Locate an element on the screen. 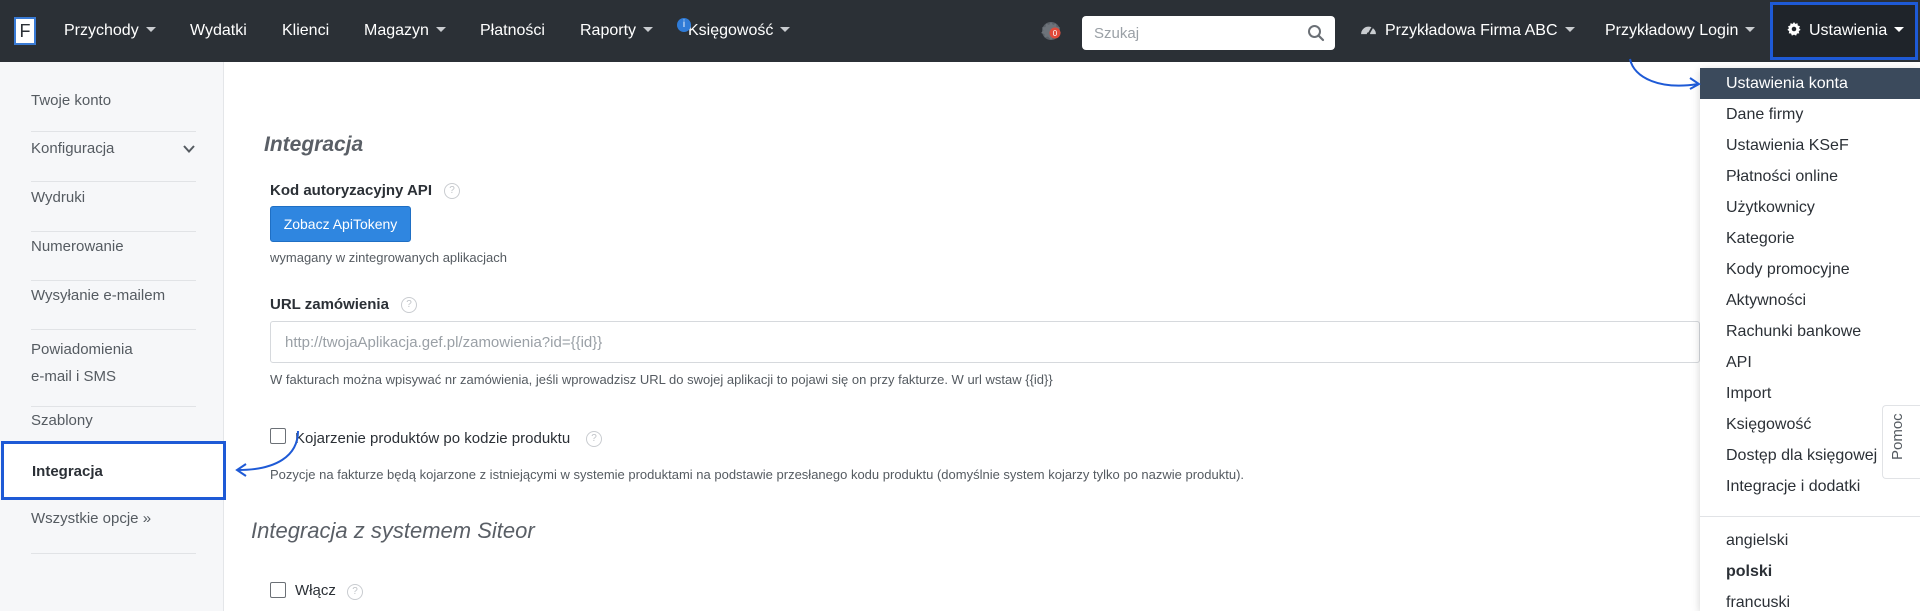 This screenshot has height=611, width=1920. menu-item-uzytkownicy: Użytkownicy is located at coordinates (1810, 207).